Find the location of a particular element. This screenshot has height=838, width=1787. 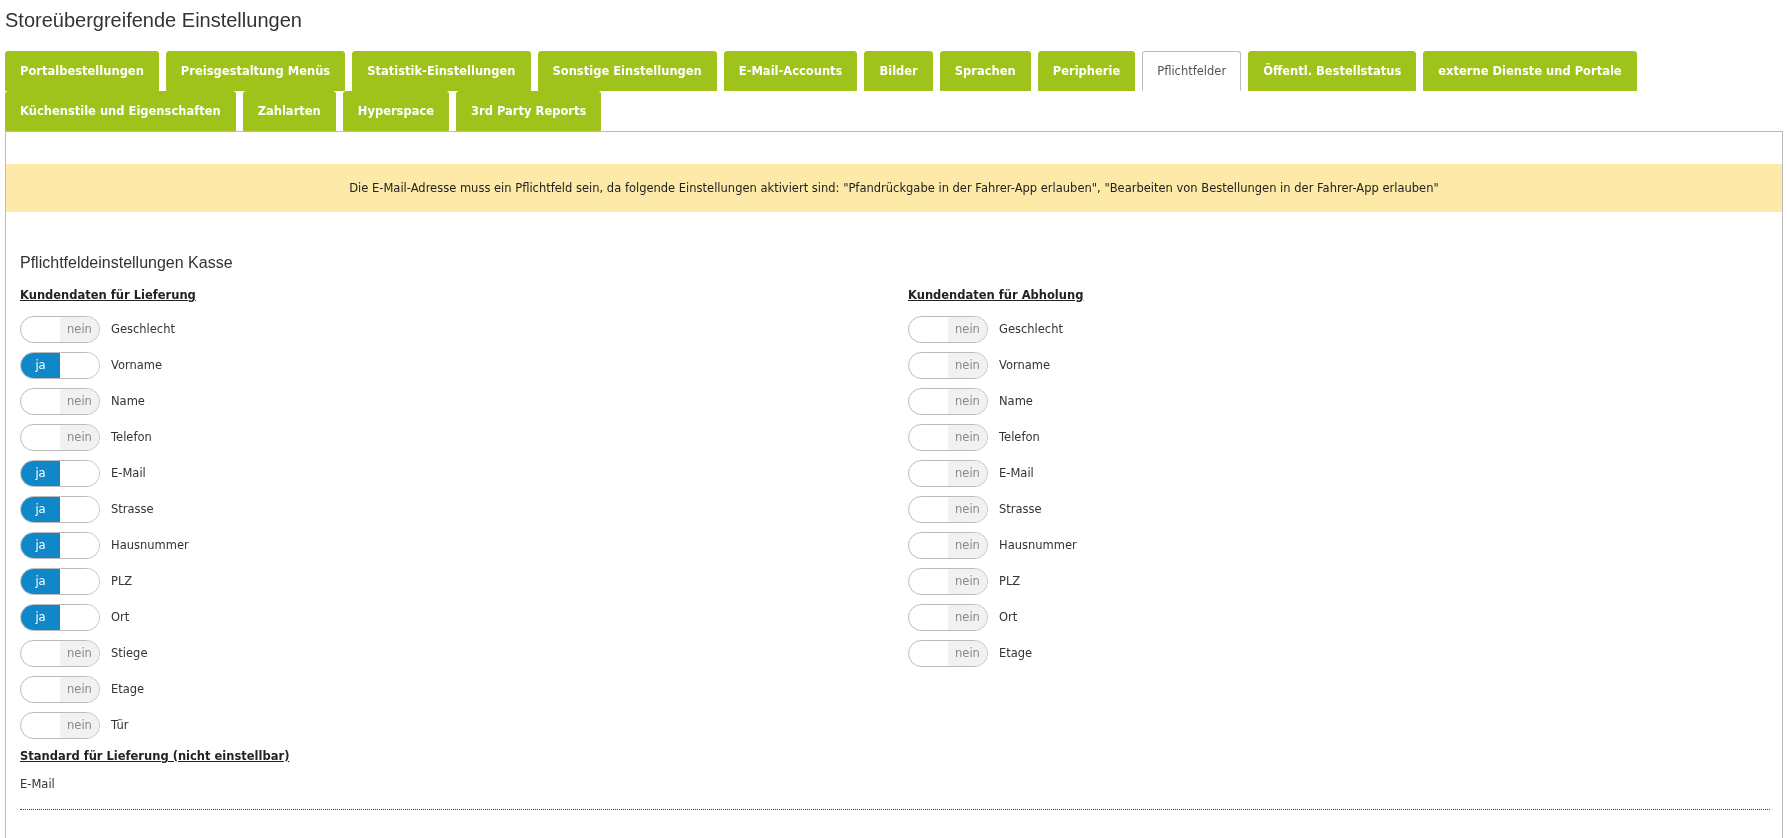

warning-notice: Die E-Mail-Adresse muss ein Pflichtfeld sein, da folgende Einstellungen aktiviert sind: "Pfandrückgabe in der Fahrer-App erlauben", "Bearbeiten von Bestellungen in der Fahrer-App erlauben" is located at coordinates (894, 188).